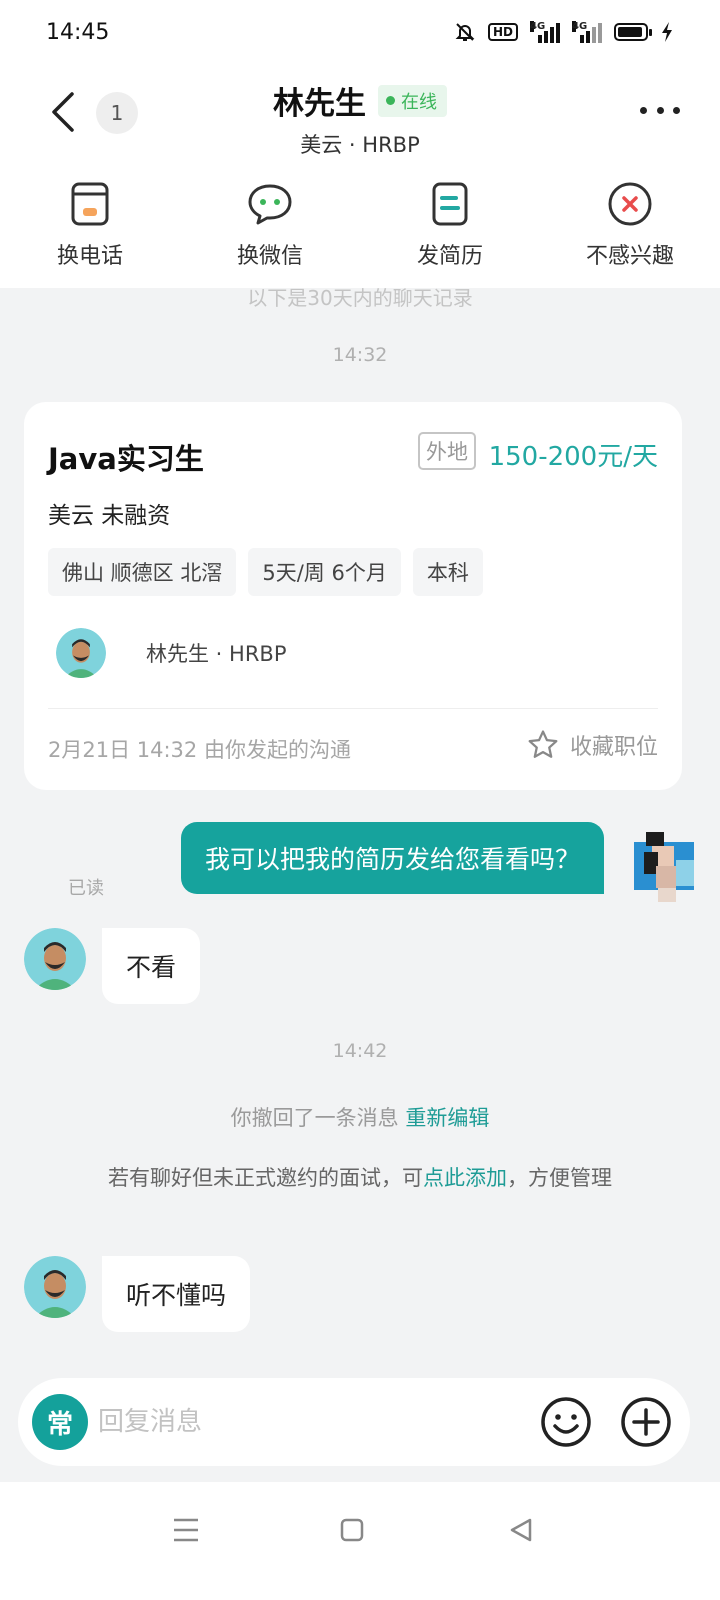 This screenshot has height=1600, width=720. I want to click on job-tag: 本科, so click(447, 572).